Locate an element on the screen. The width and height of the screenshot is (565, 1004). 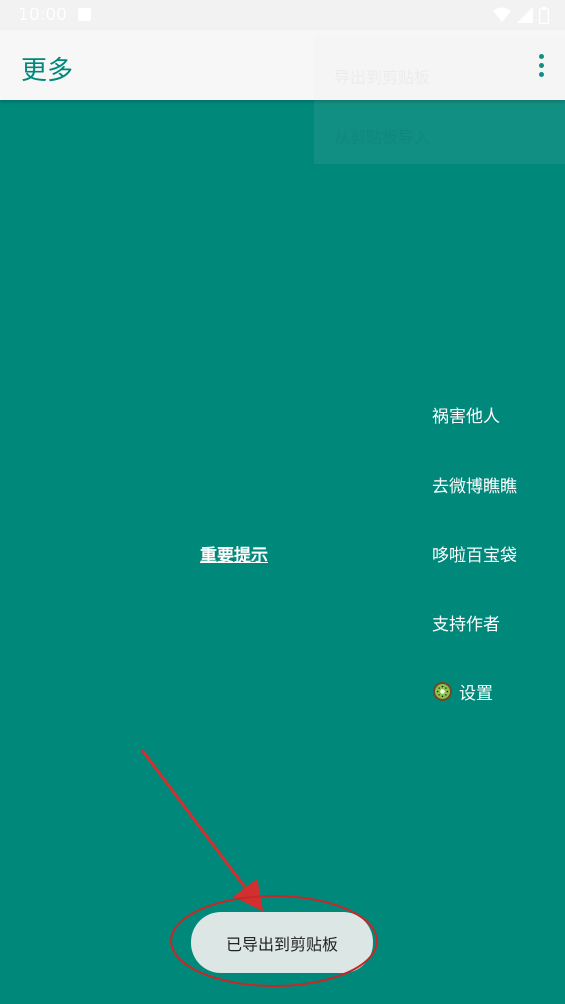
status-bar: 10:00 is located at coordinates (282, 15).